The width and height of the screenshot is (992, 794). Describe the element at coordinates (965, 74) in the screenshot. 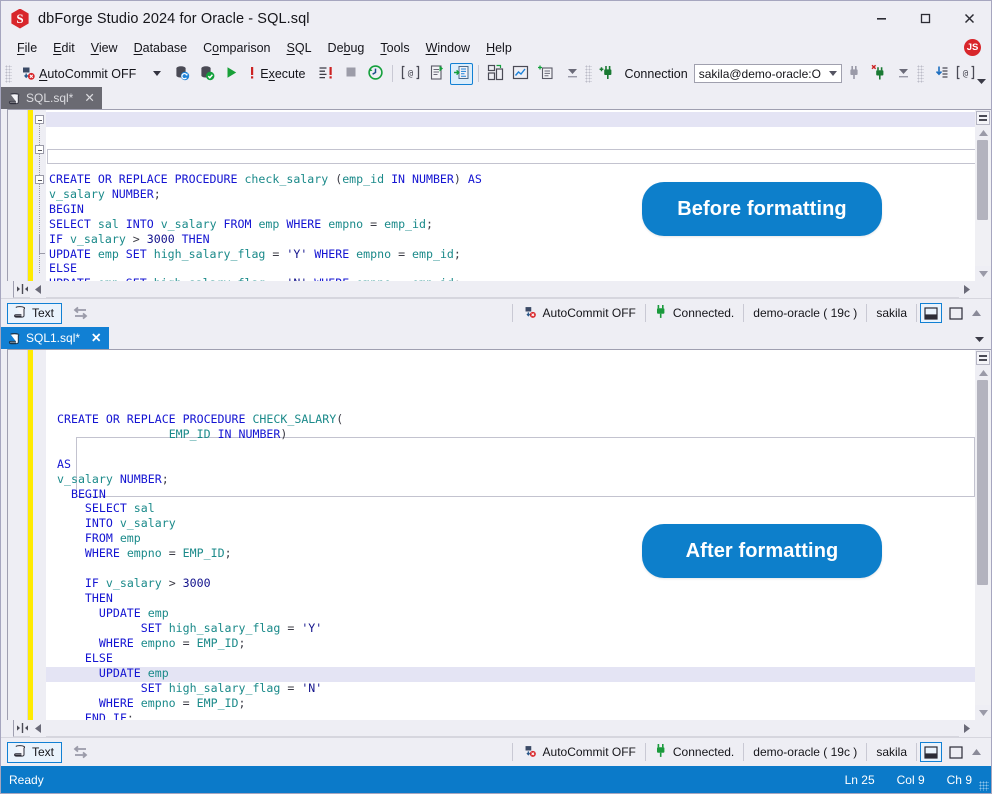

I see `at-bracket-button: @` at that location.